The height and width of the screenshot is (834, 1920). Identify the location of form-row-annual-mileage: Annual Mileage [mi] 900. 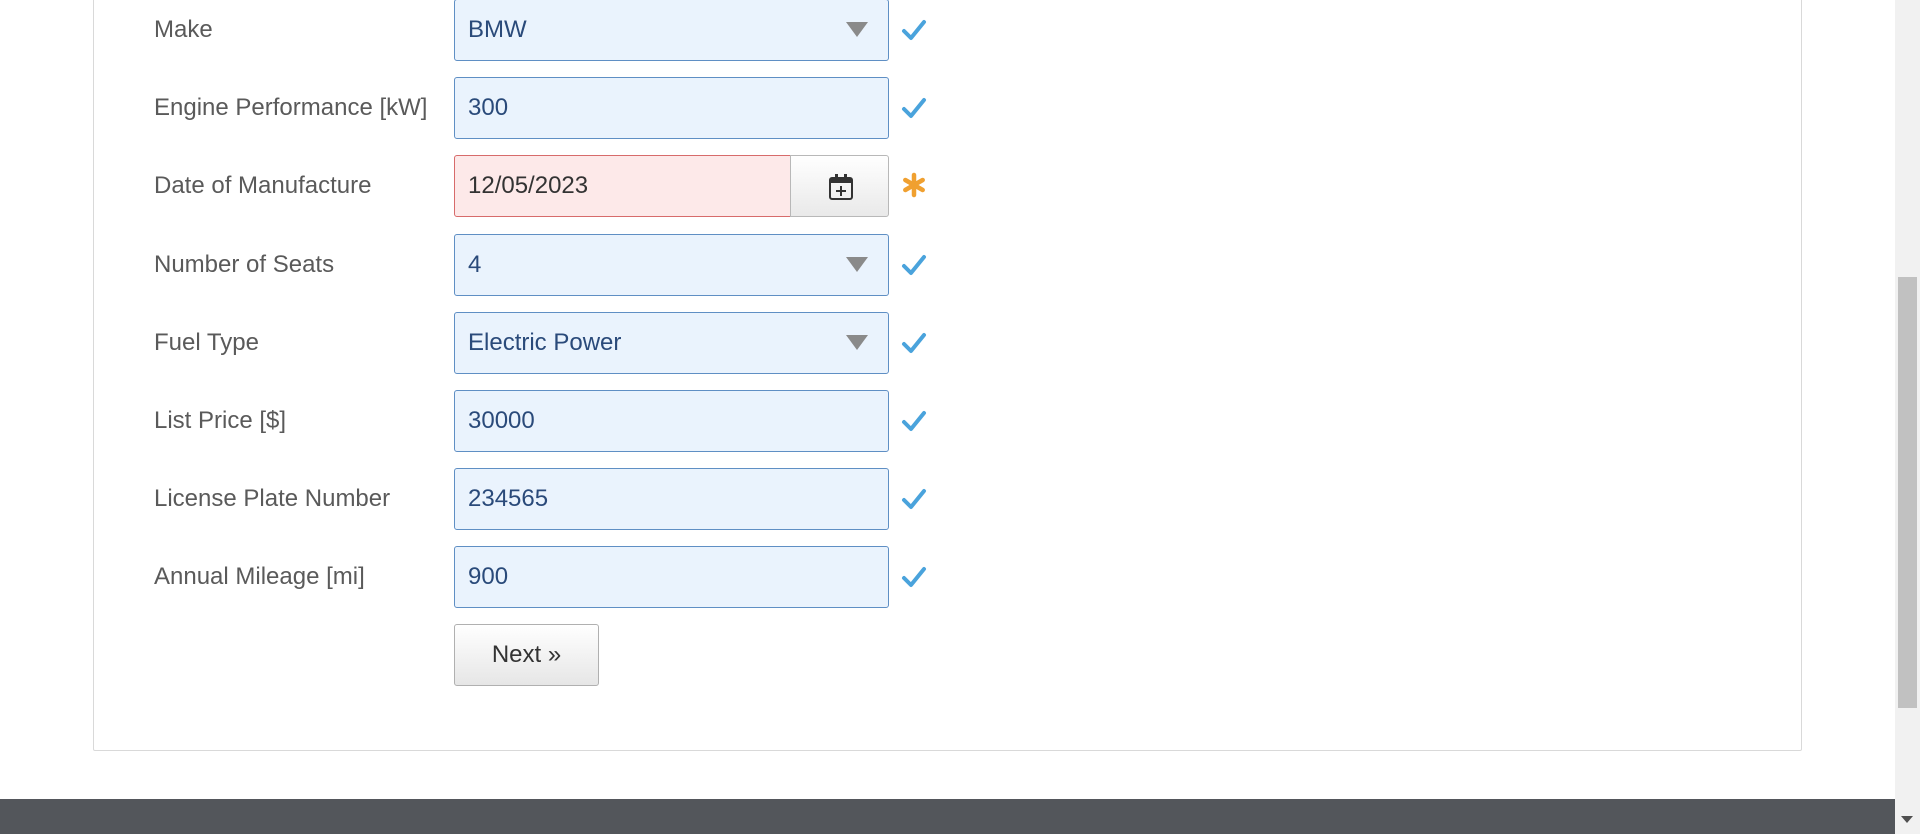
(947, 577).